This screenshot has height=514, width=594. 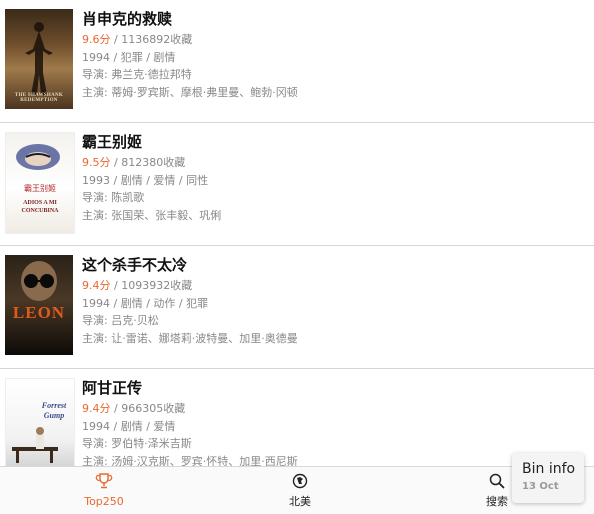 What do you see at coordinates (40, 207) in the screenshot?
I see `poster-text: ADIOS A MI CONCUBINA` at bounding box center [40, 207].